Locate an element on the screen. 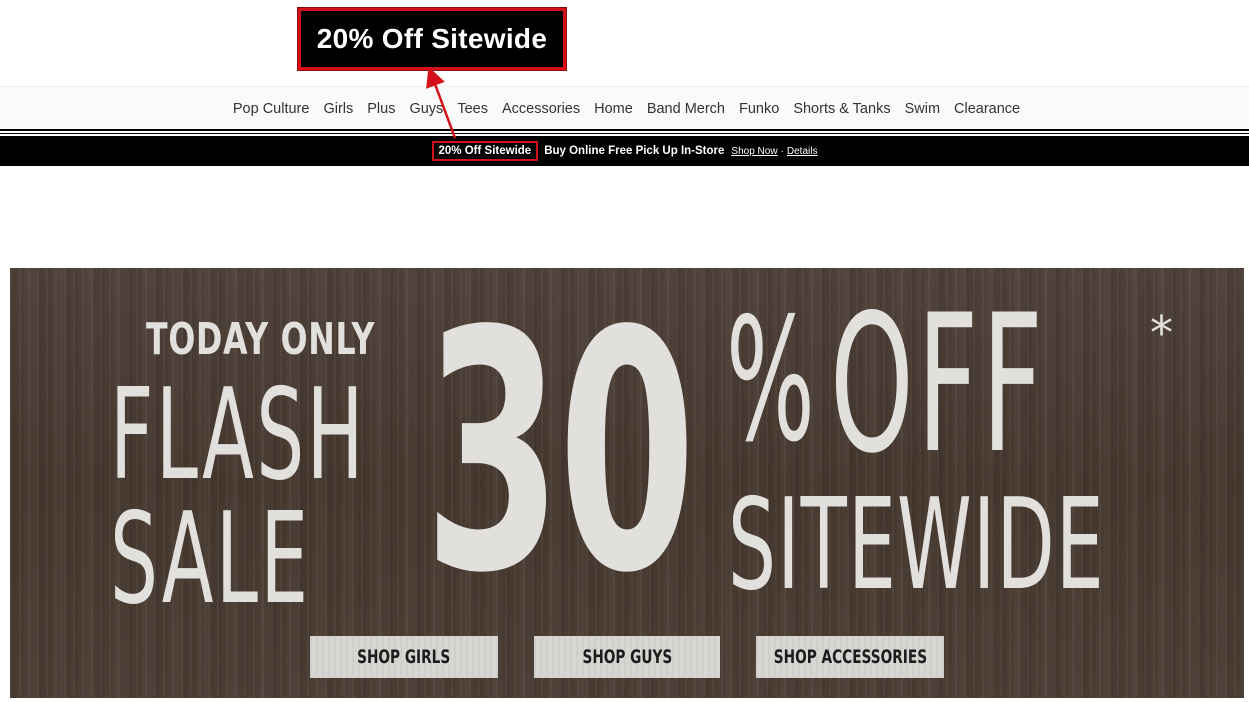  shop-accessories-label: SHOP ACCESSORIES is located at coordinates (850, 657).